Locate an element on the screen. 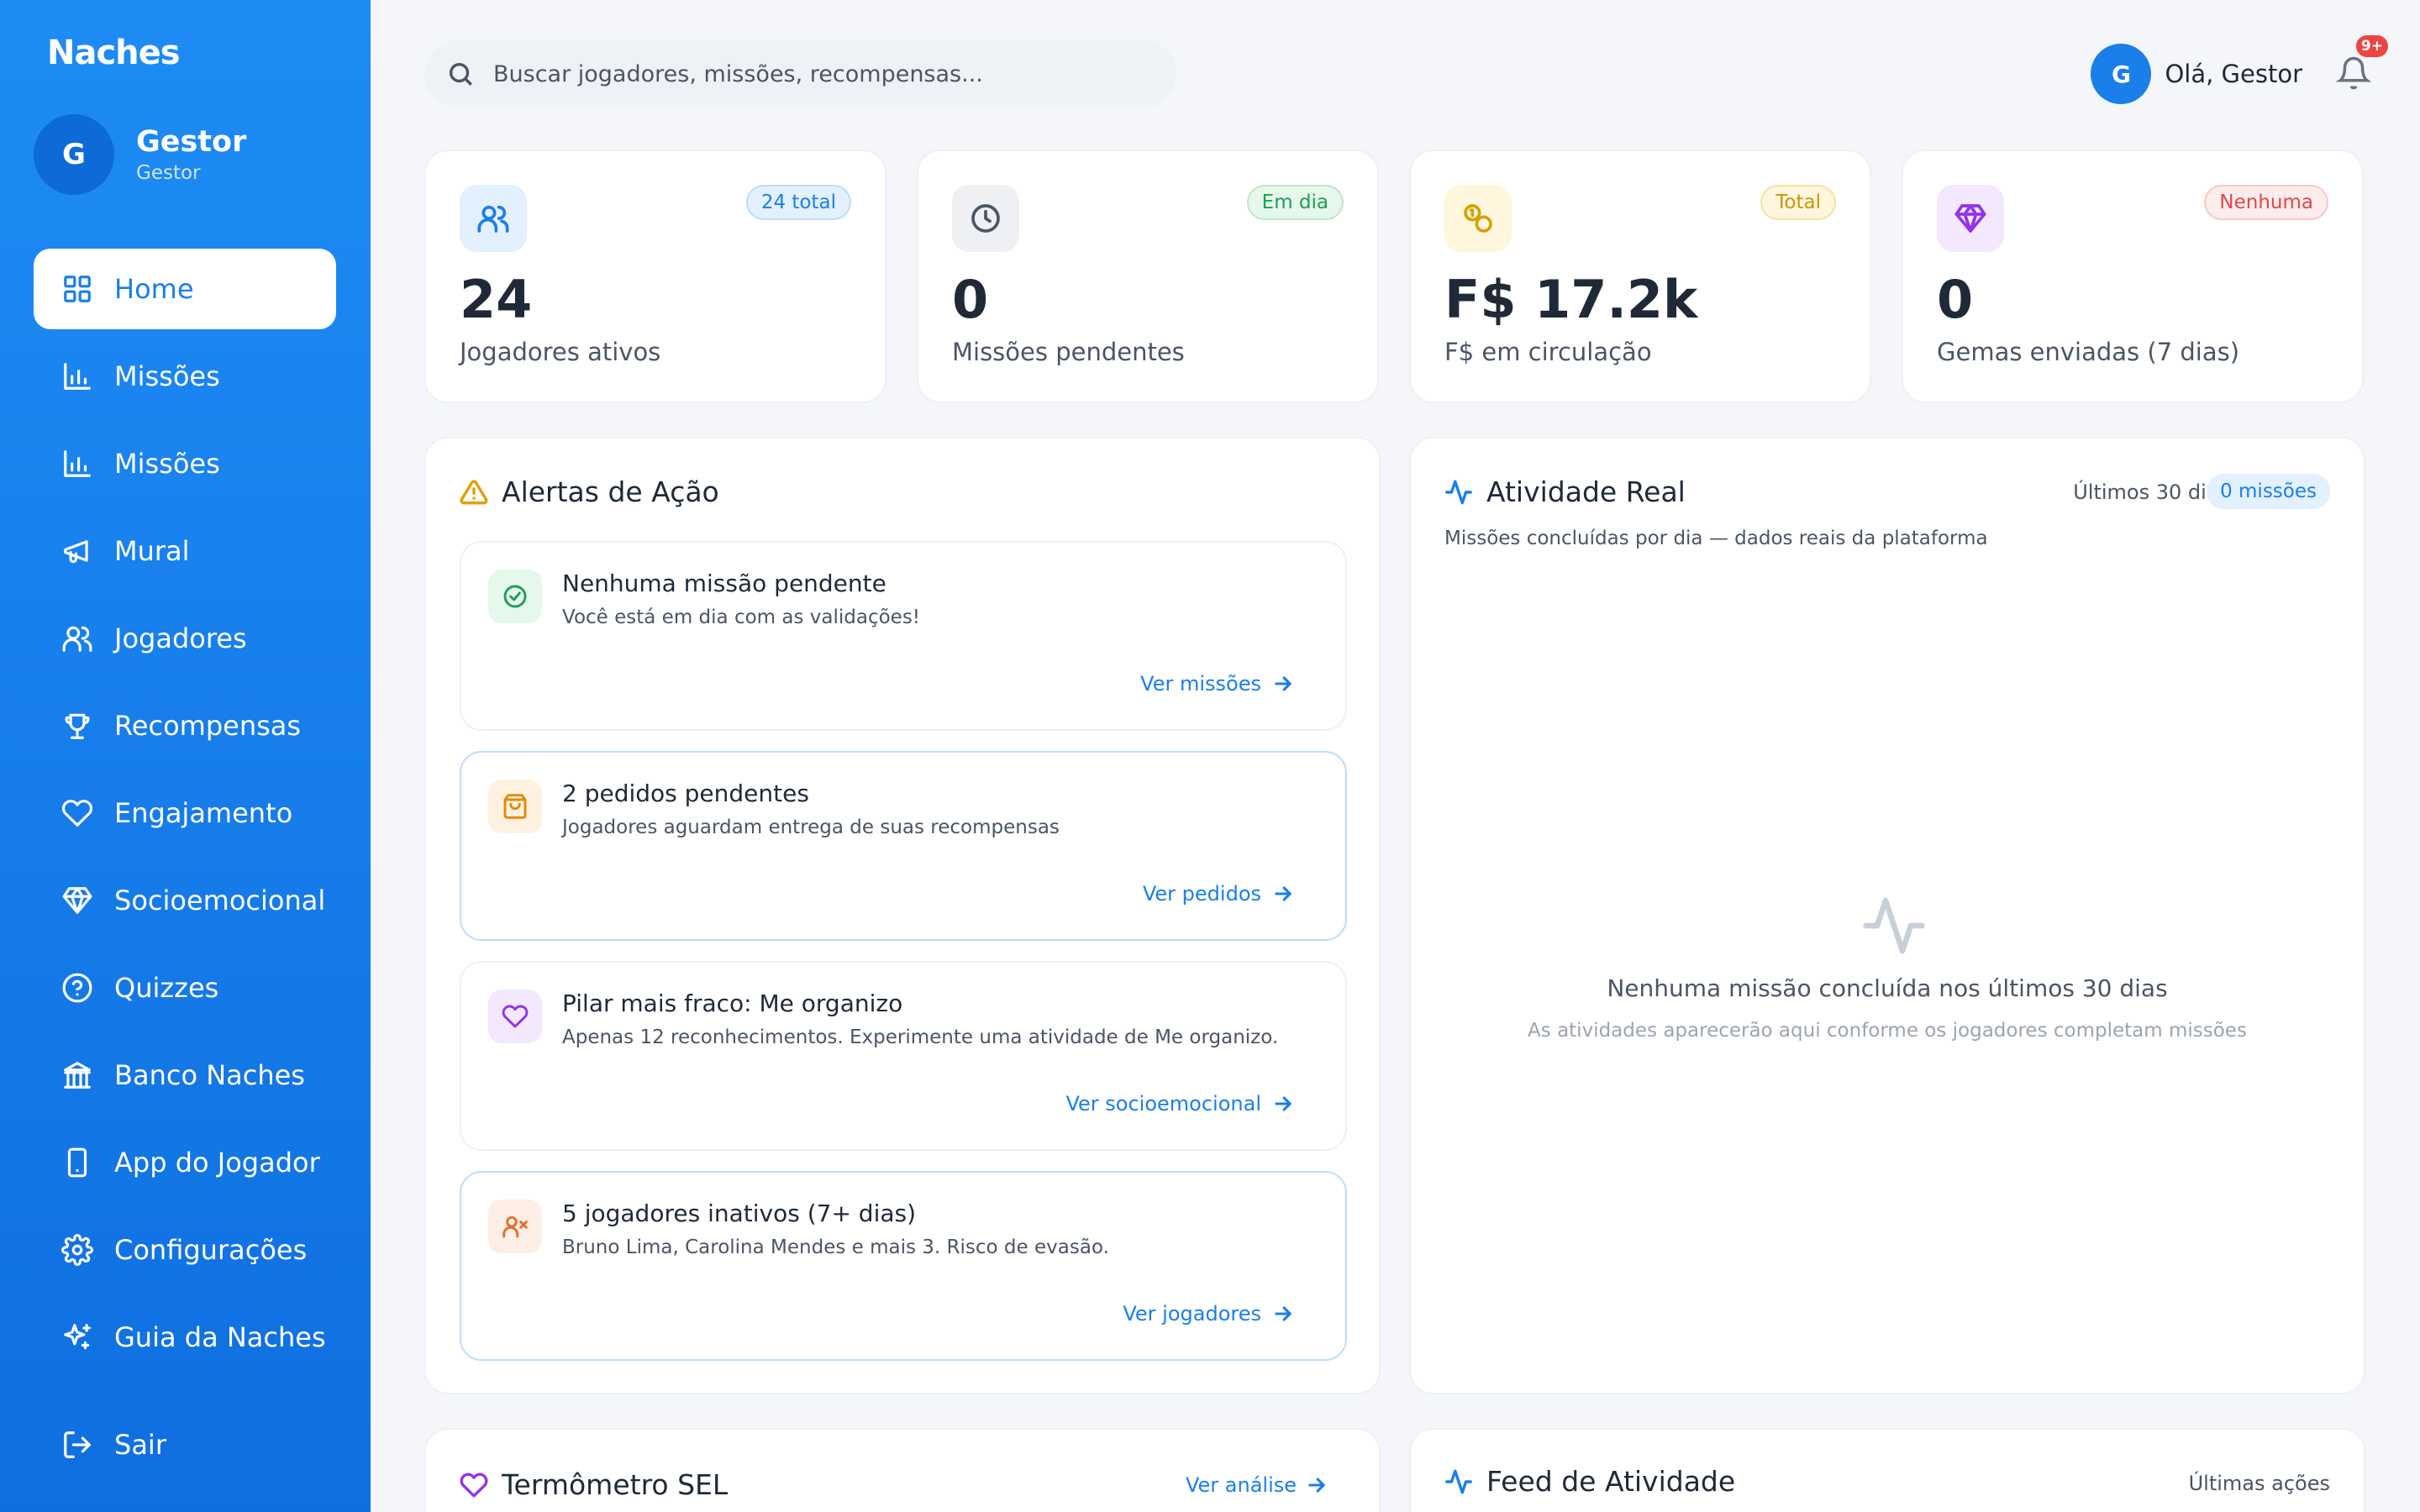 This screenshot has height=1512, width=2420. sidebar-item-banco-naches: Banco Naches is located at coordinates (185, 1075).